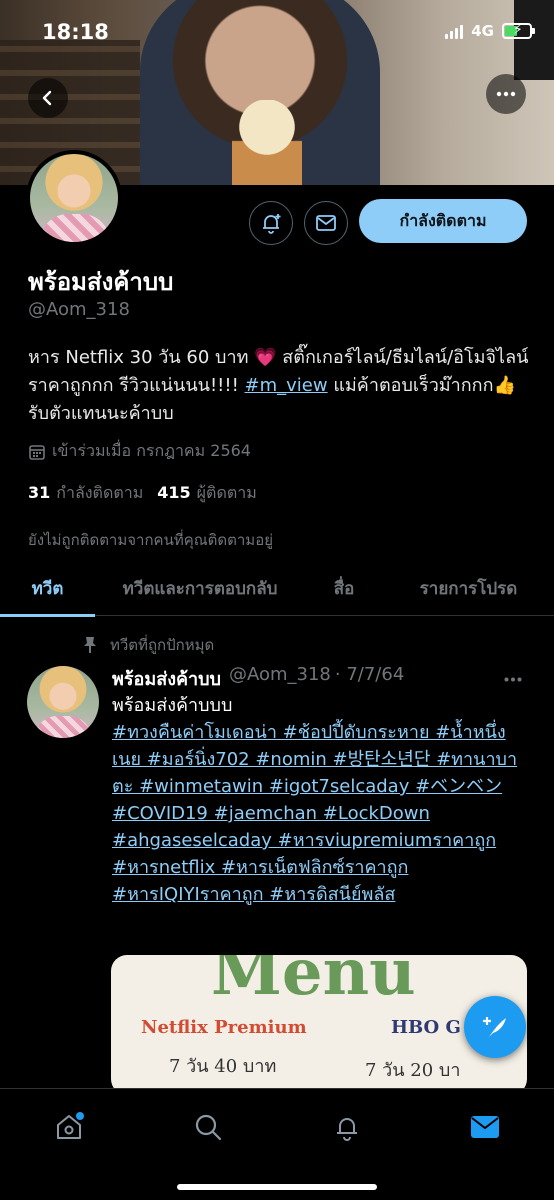 The height and width of the screenshot is (1200, 554). What do you see at coordinates (454, 31) in the screenshot?
I see `signal-icon` at bounding box center [454, 31].